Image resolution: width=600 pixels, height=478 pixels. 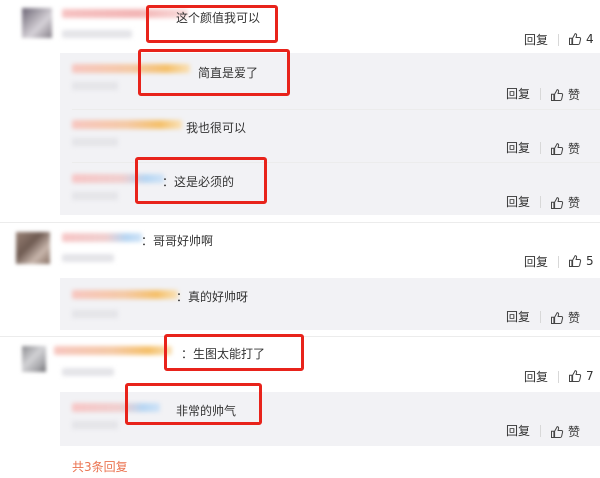 I want to click on like-button: 5, so click(x=581, y=261).